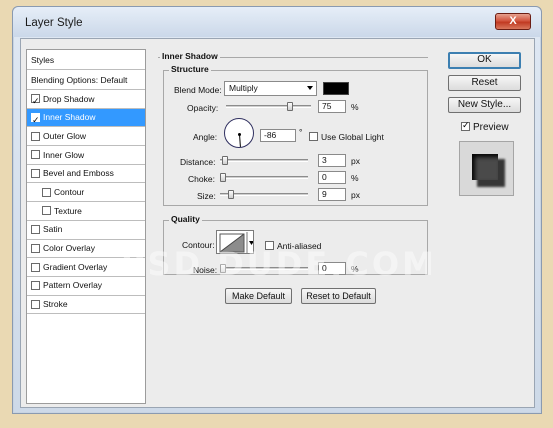 Image resolution: width=553 pixels, height=428 pixels. I want to click on window-title: Layer Style, so click(54, 23).